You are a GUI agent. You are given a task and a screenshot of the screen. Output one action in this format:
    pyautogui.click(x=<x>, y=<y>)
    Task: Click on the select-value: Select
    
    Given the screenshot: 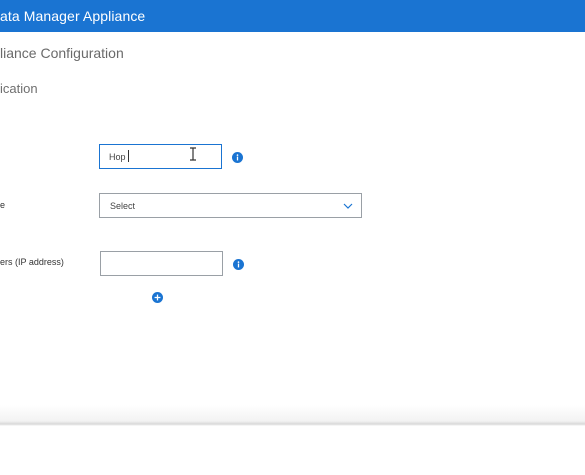 What is the action you would take?
    pyautogui.click(x=123, y=206)
    